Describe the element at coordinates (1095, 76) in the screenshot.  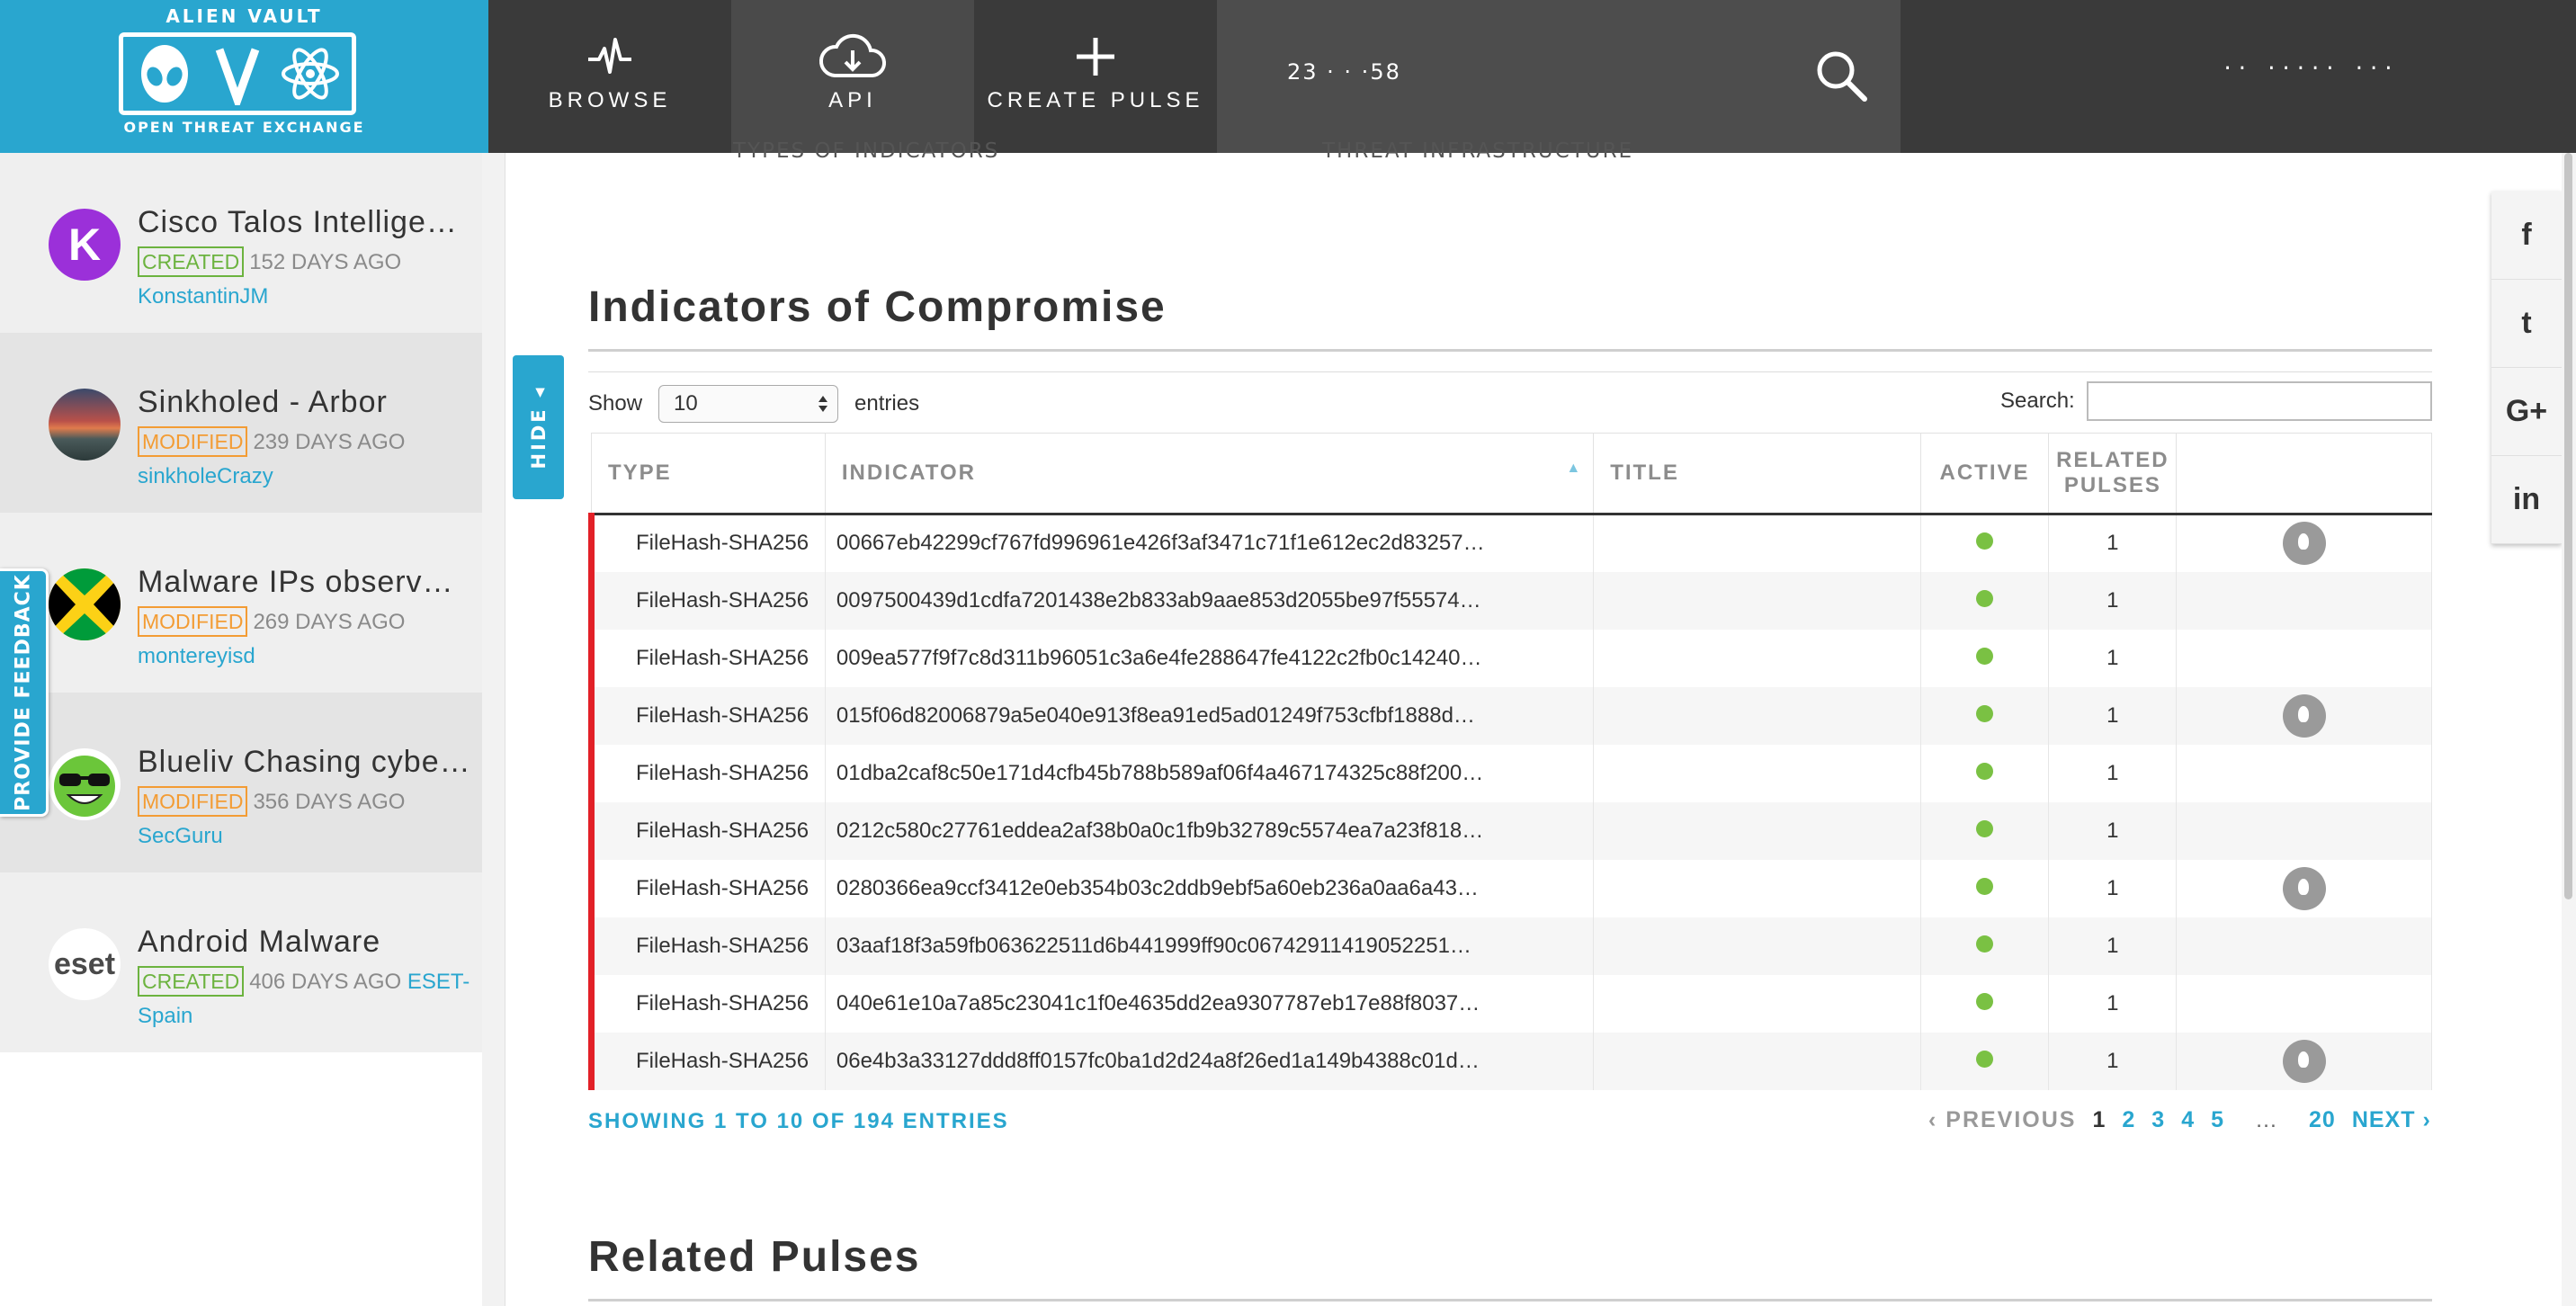
I see `nav-create-pulse-button: CREATE PULSE` at that location.